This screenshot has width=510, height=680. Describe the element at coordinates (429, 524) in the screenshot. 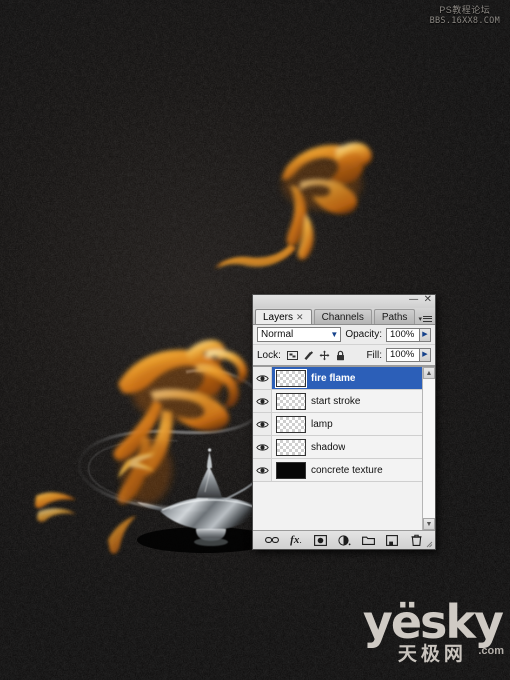

I see `scroll-down-button: ▼` at that location.